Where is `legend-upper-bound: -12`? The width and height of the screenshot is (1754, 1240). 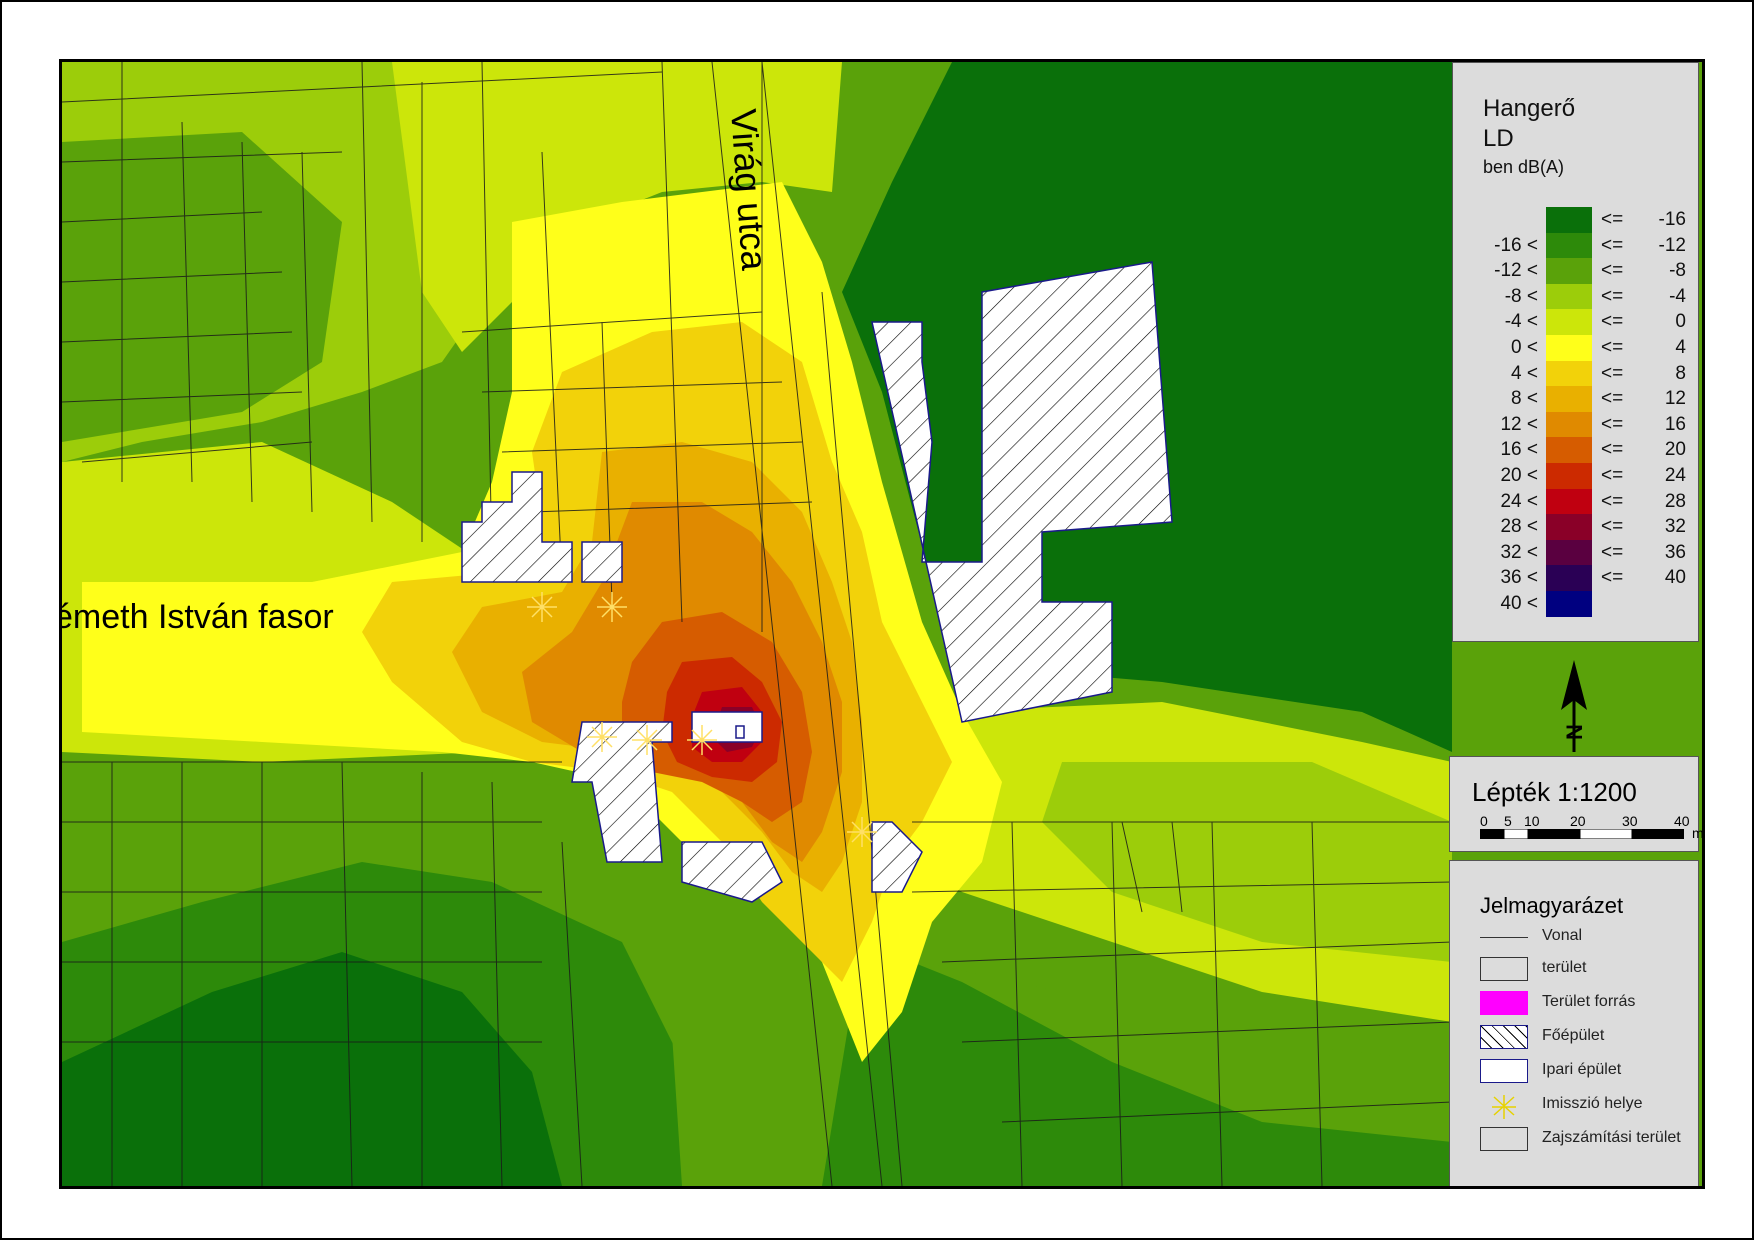 legend-upper-bound: -12 is located at coordinates (1672, 245).